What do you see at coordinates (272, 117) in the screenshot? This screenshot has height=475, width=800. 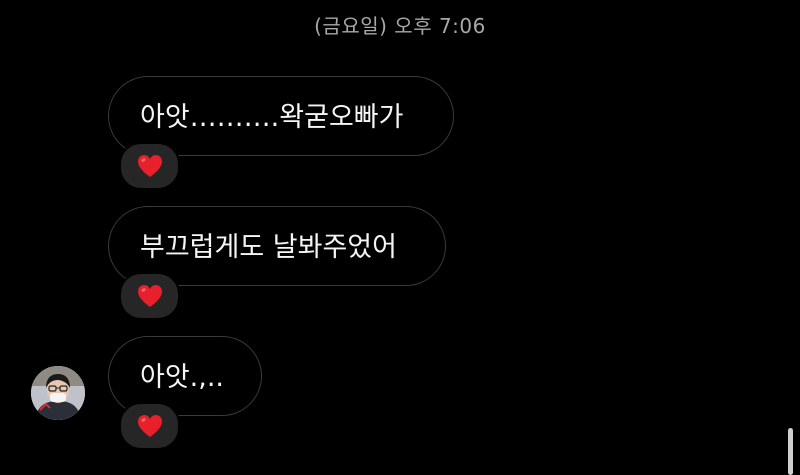 I see `message-text: 아앗……….왁굳오빠가` at bounding box center [272, 117].